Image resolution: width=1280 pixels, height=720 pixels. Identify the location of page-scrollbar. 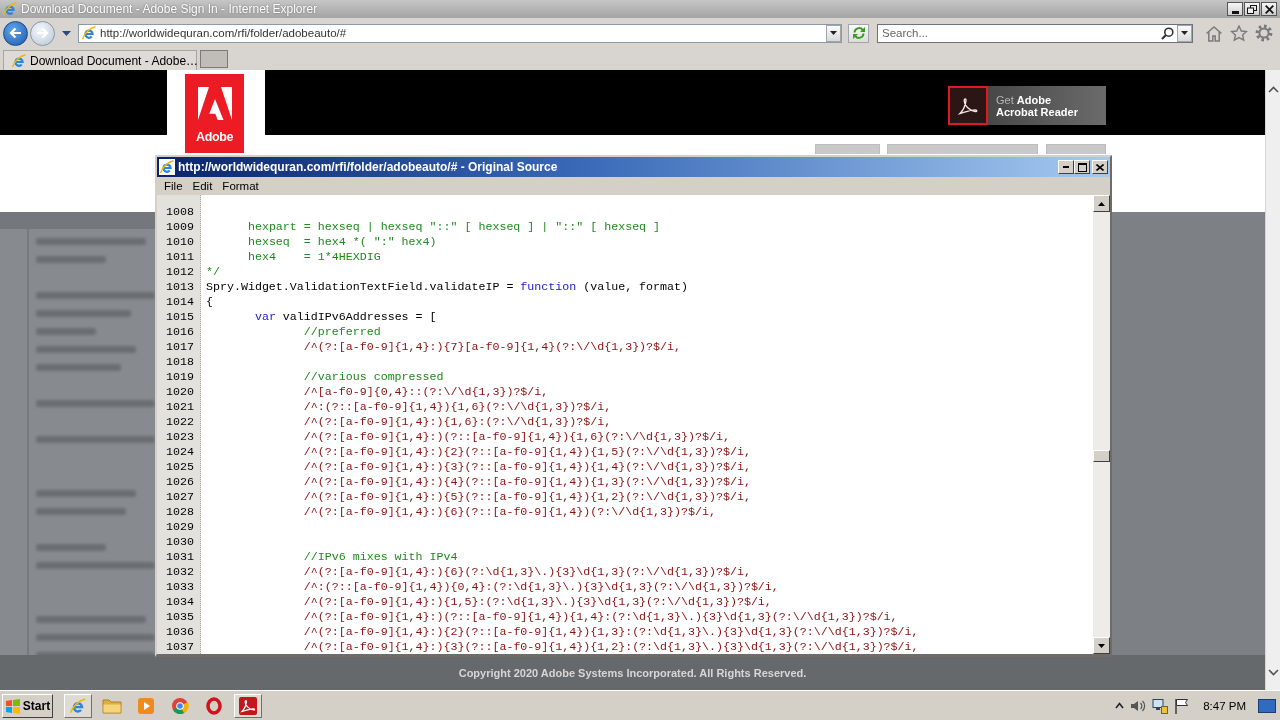
(1272, 380).